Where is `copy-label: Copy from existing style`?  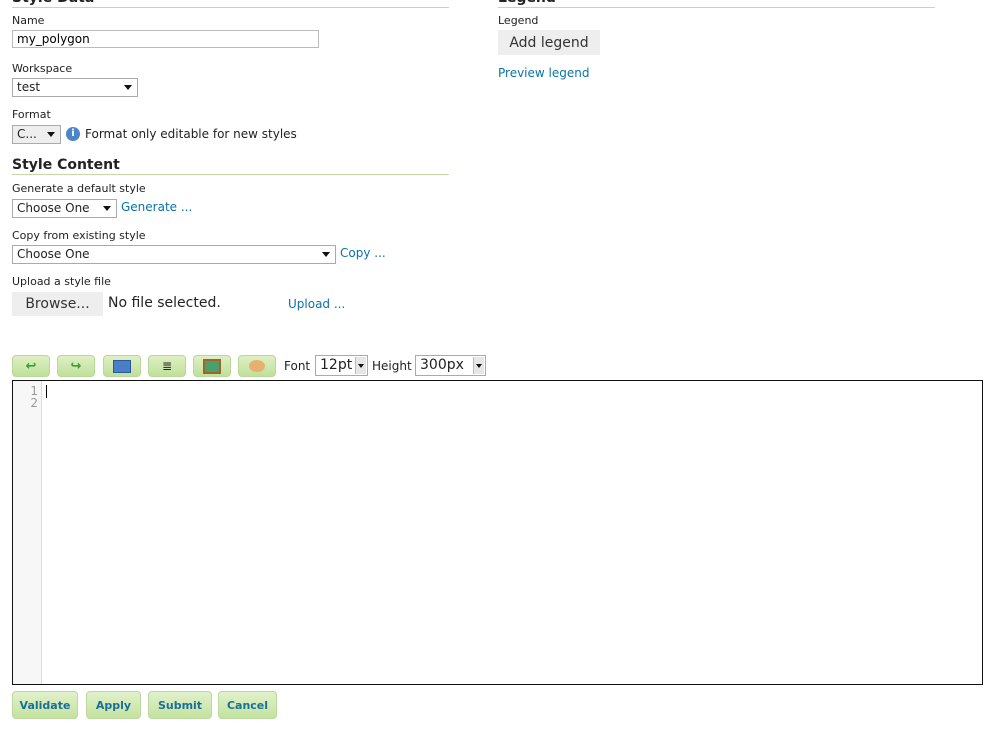
copy-label: Copy from existing style is located at coordinates (79, 235).